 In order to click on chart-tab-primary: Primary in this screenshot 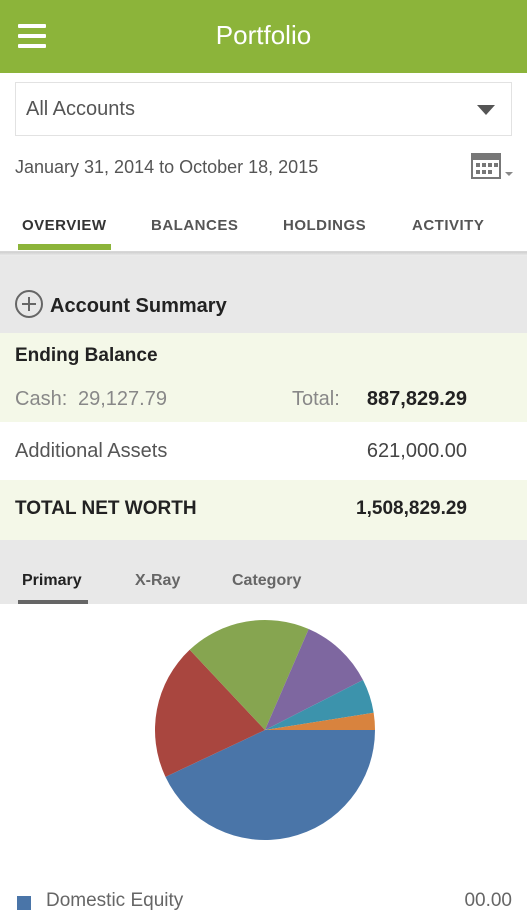, I will do `click(52, 581)`.